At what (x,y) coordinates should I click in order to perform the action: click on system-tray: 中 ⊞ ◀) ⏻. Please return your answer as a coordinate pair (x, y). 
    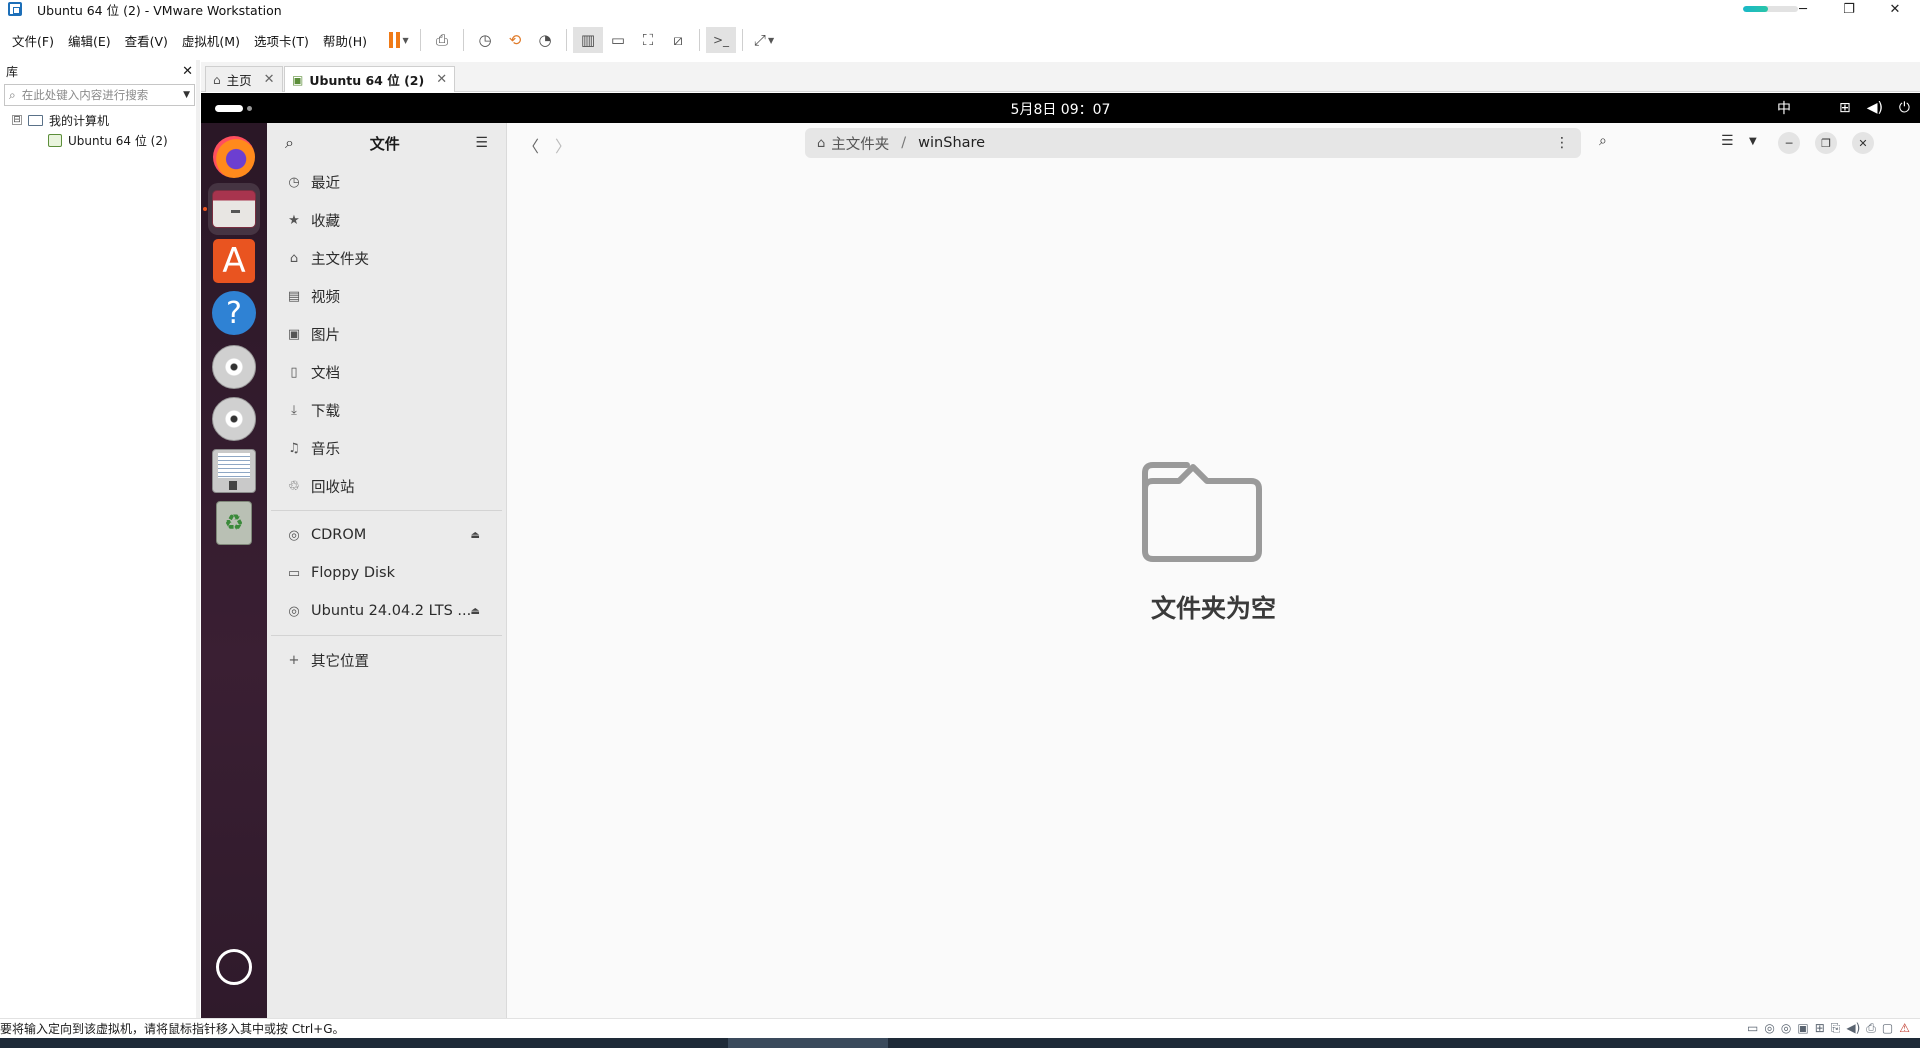
    Looking at the image, I should click on (1843, 108).